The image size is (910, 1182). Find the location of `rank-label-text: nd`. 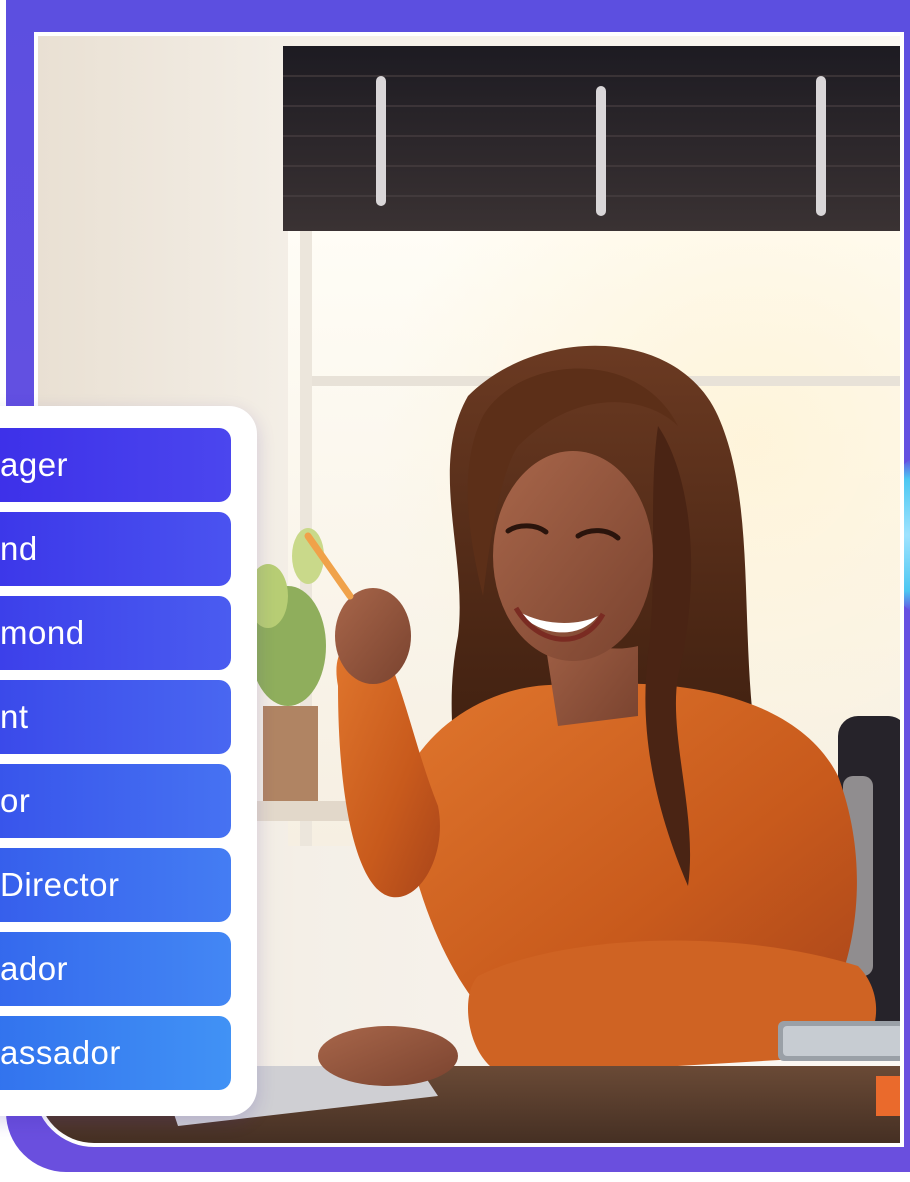

rank-label-text: nd is located at coordinates (19, 548).